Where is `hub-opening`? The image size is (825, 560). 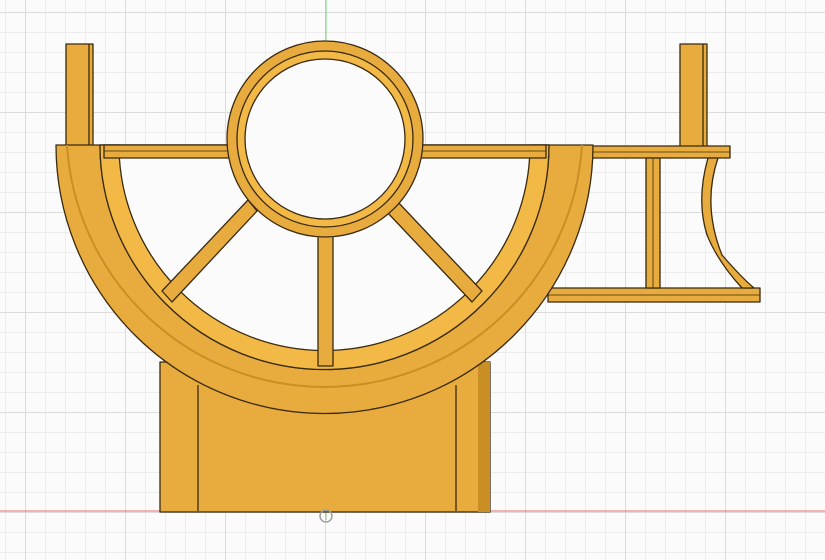
hub-opening is located at coordinates (325, 139).